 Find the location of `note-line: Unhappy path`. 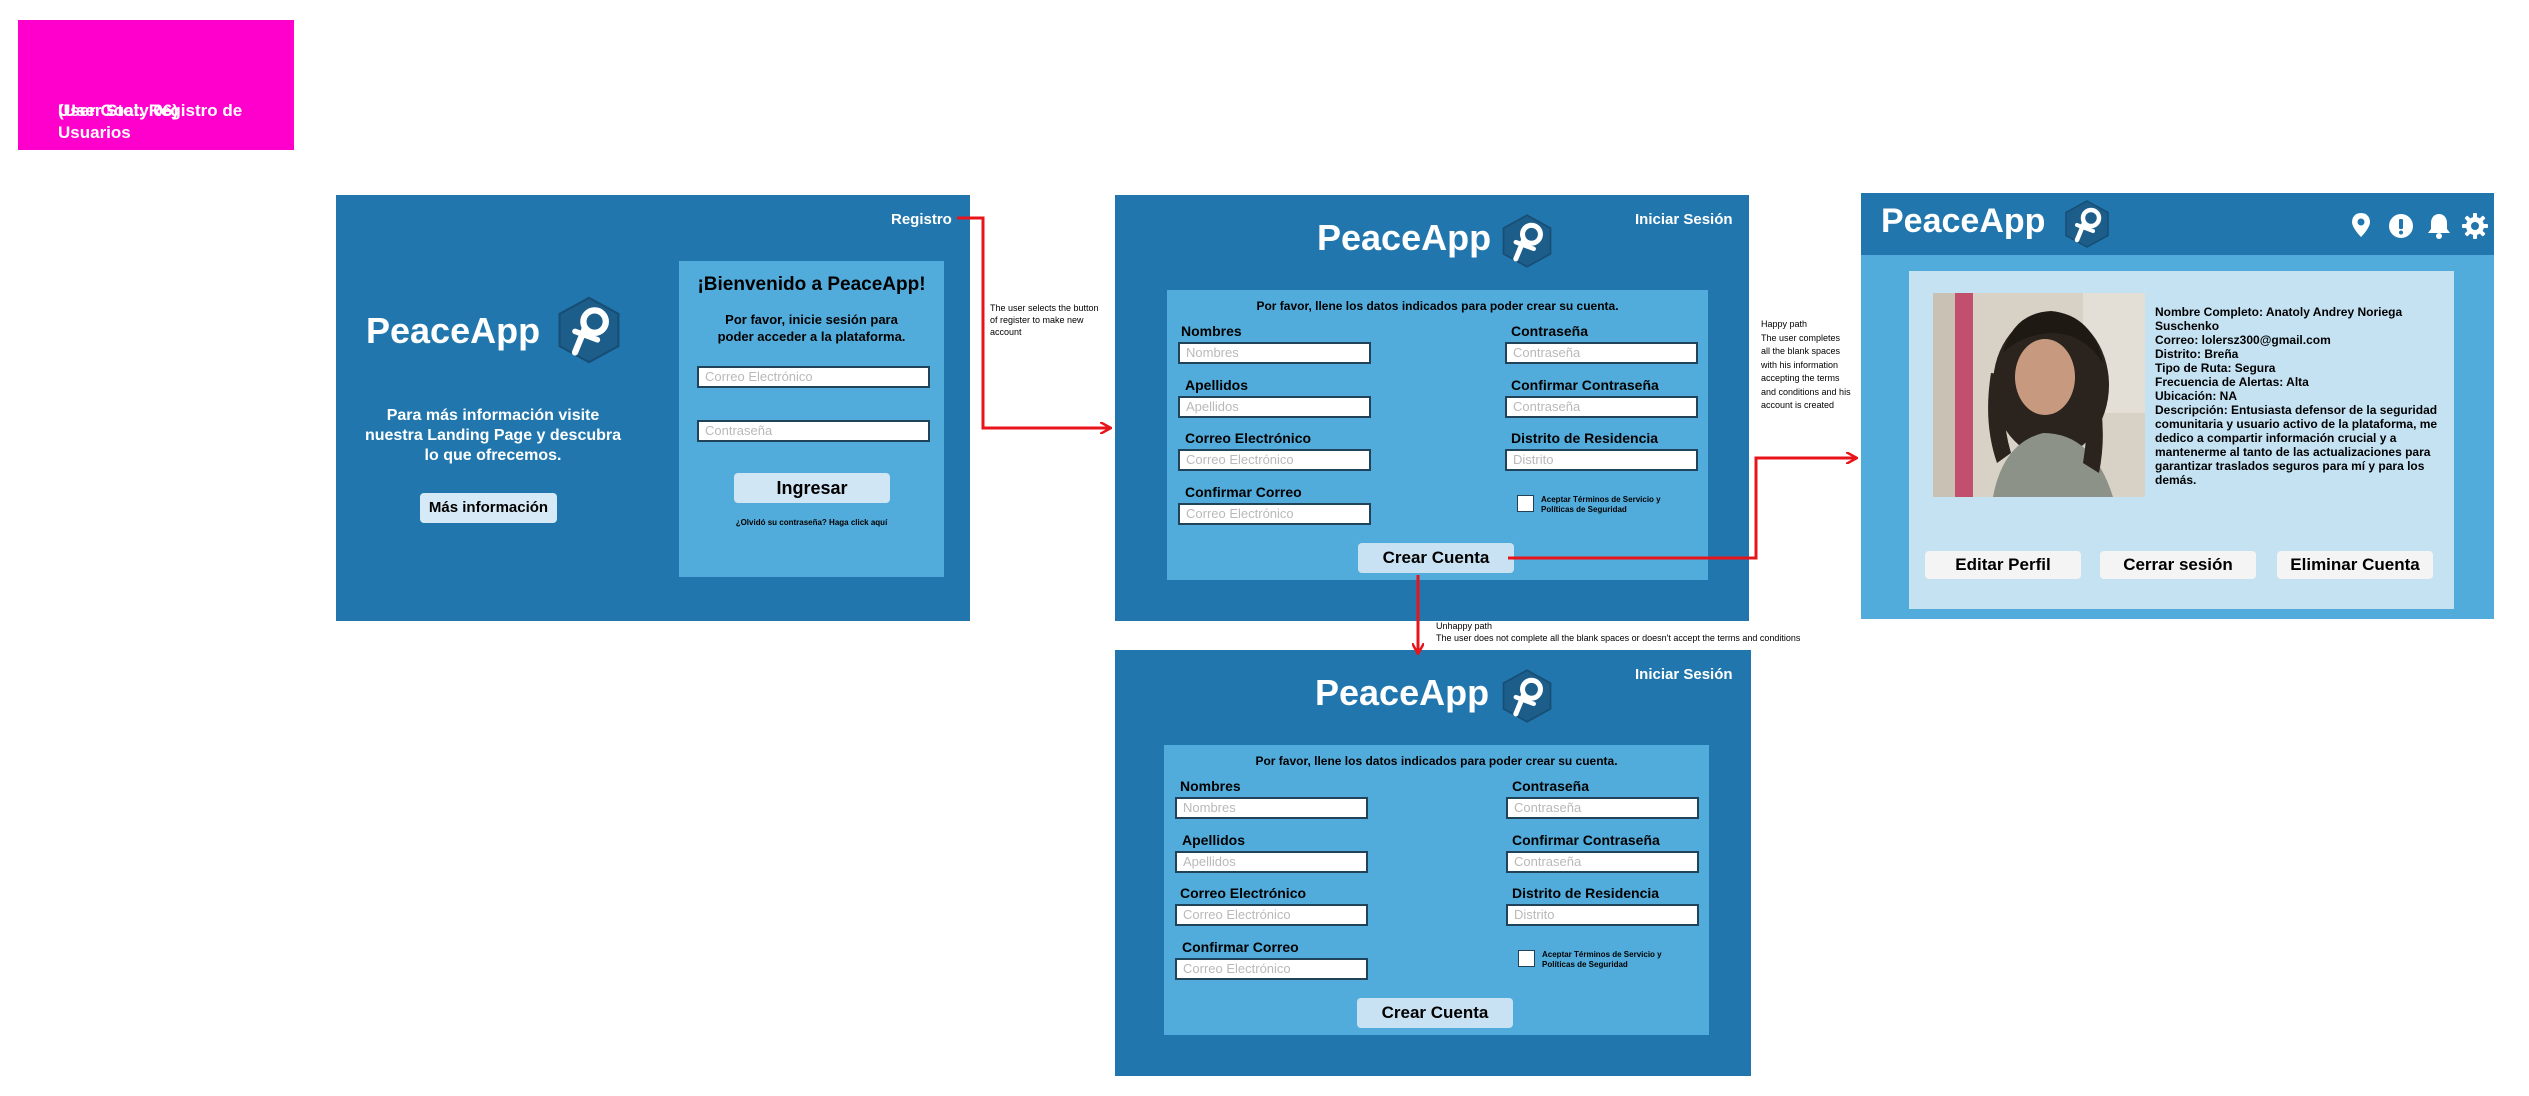

note-line: Unhappy path is located at coordinates (1464, 626).